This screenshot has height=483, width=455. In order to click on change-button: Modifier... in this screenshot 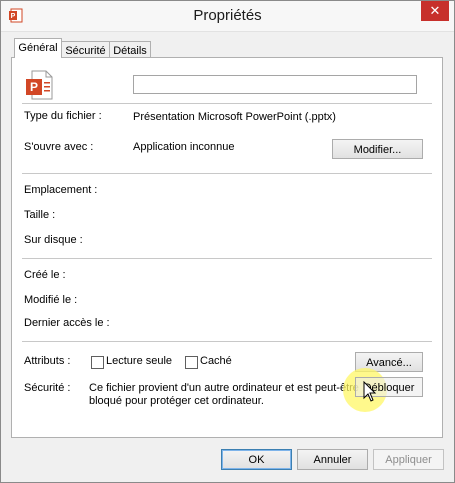, I will do `click(377, 149)`.